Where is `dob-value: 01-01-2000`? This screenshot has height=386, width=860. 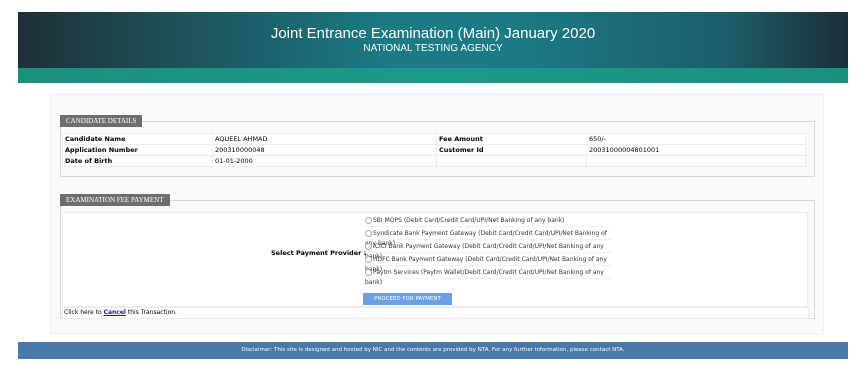 dob-value: 01-01-2000 is located at coordinates (324, 161).